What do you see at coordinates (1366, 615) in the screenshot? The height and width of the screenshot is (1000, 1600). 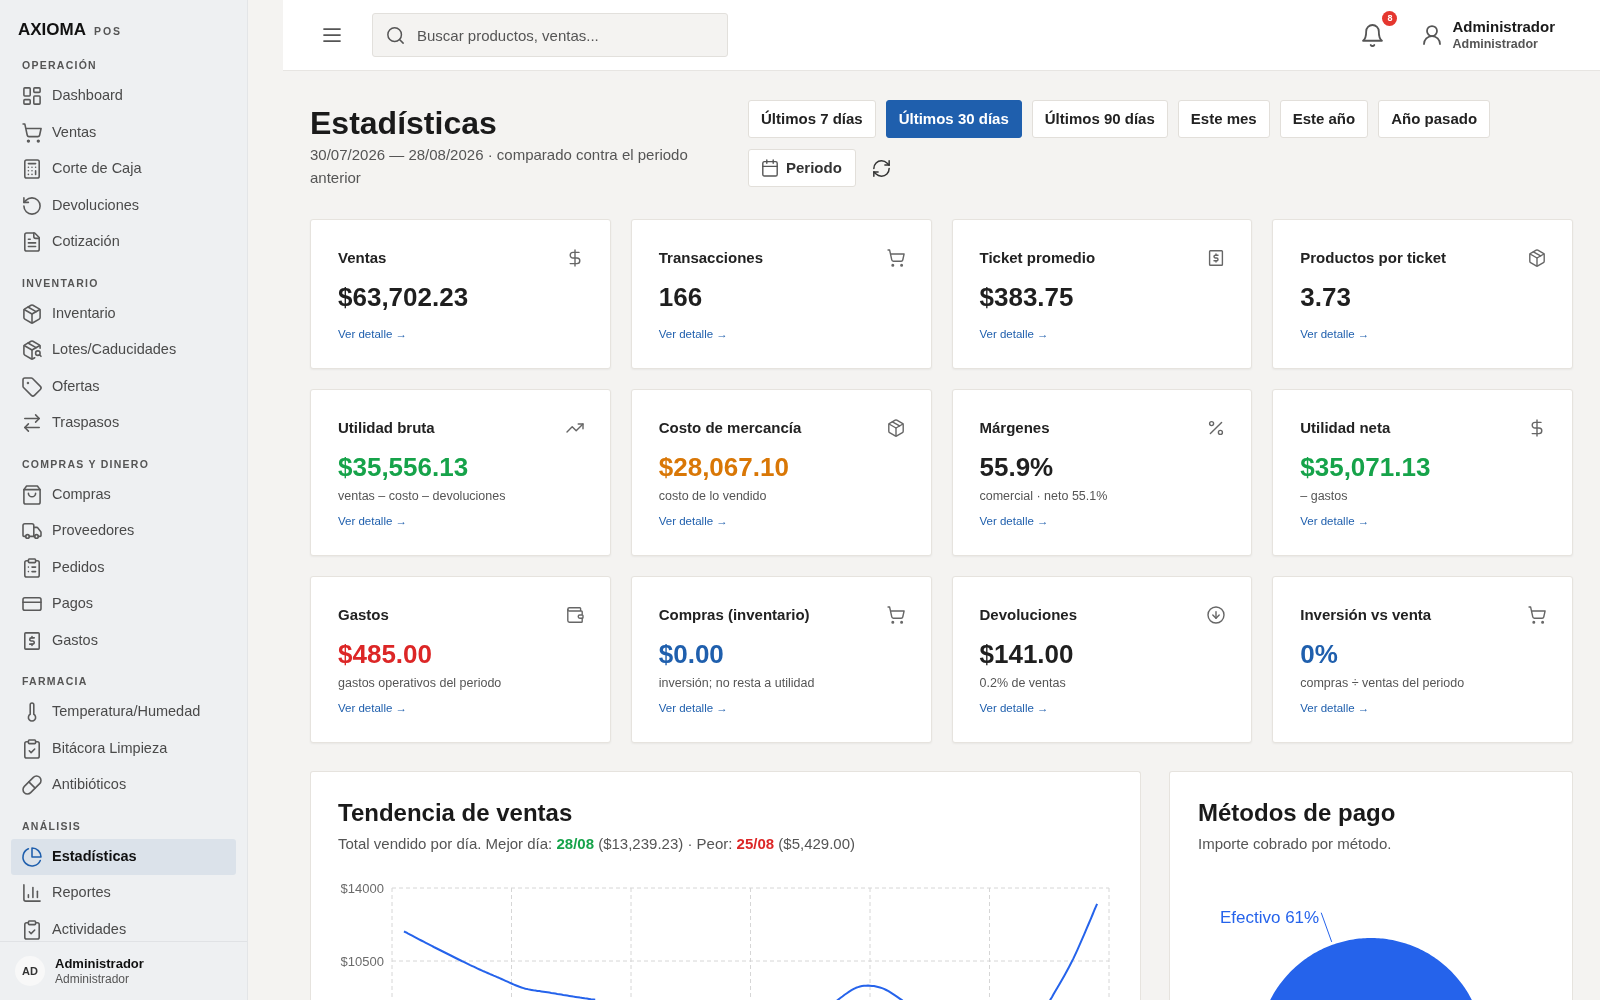 I see `metric-title: Inversión vs venta` at bounding box center [1366, 615].